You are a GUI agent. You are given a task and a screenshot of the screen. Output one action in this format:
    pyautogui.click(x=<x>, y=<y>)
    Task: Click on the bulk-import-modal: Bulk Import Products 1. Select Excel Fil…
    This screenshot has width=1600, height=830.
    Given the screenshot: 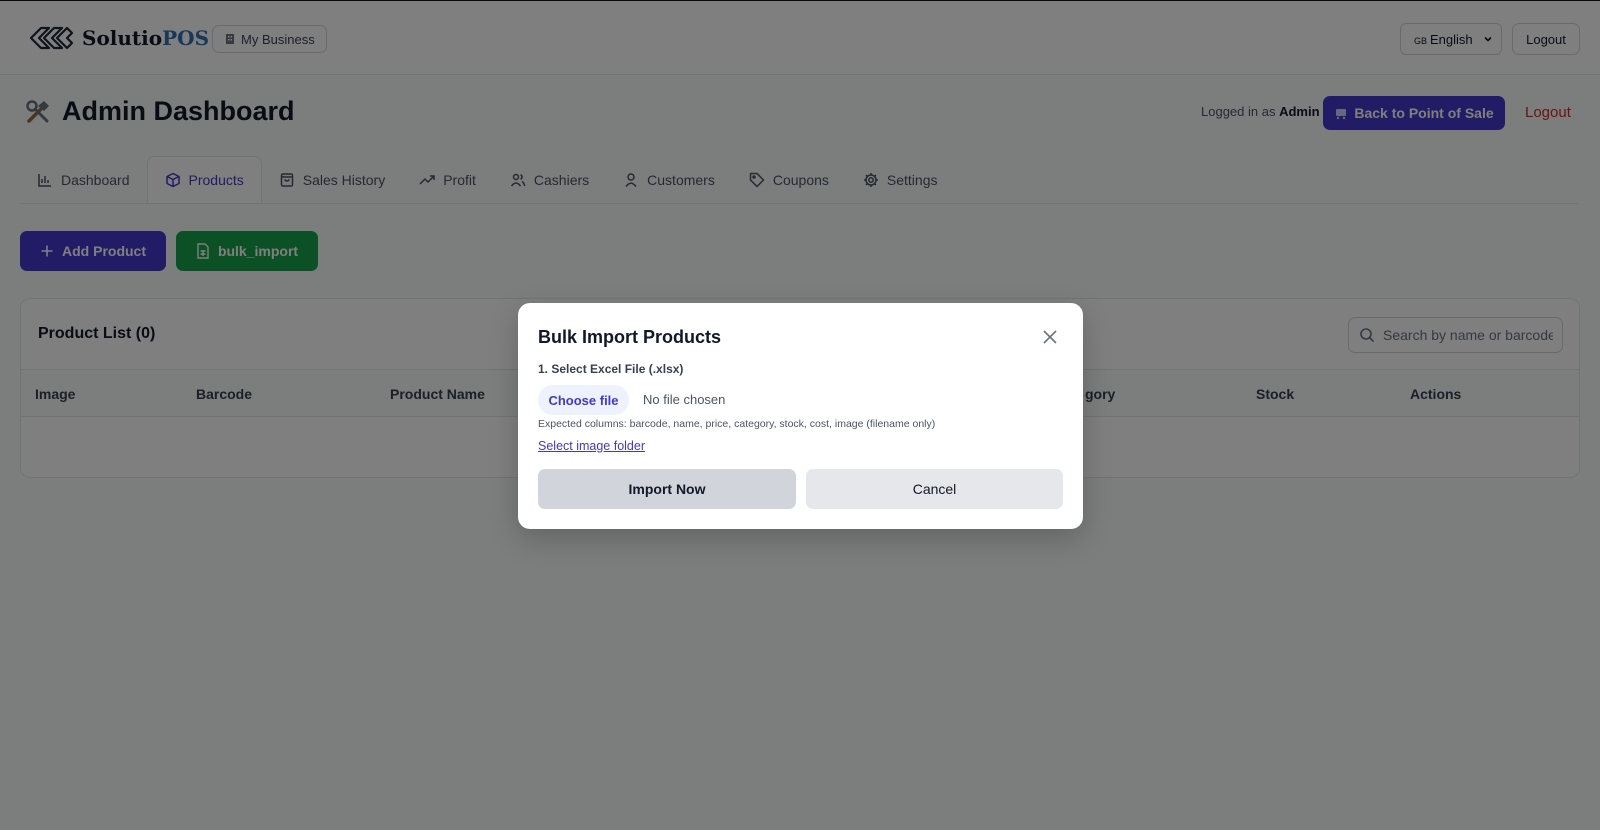 What is the action you would take?
    pyautogui.click(x=800, y=416)
    